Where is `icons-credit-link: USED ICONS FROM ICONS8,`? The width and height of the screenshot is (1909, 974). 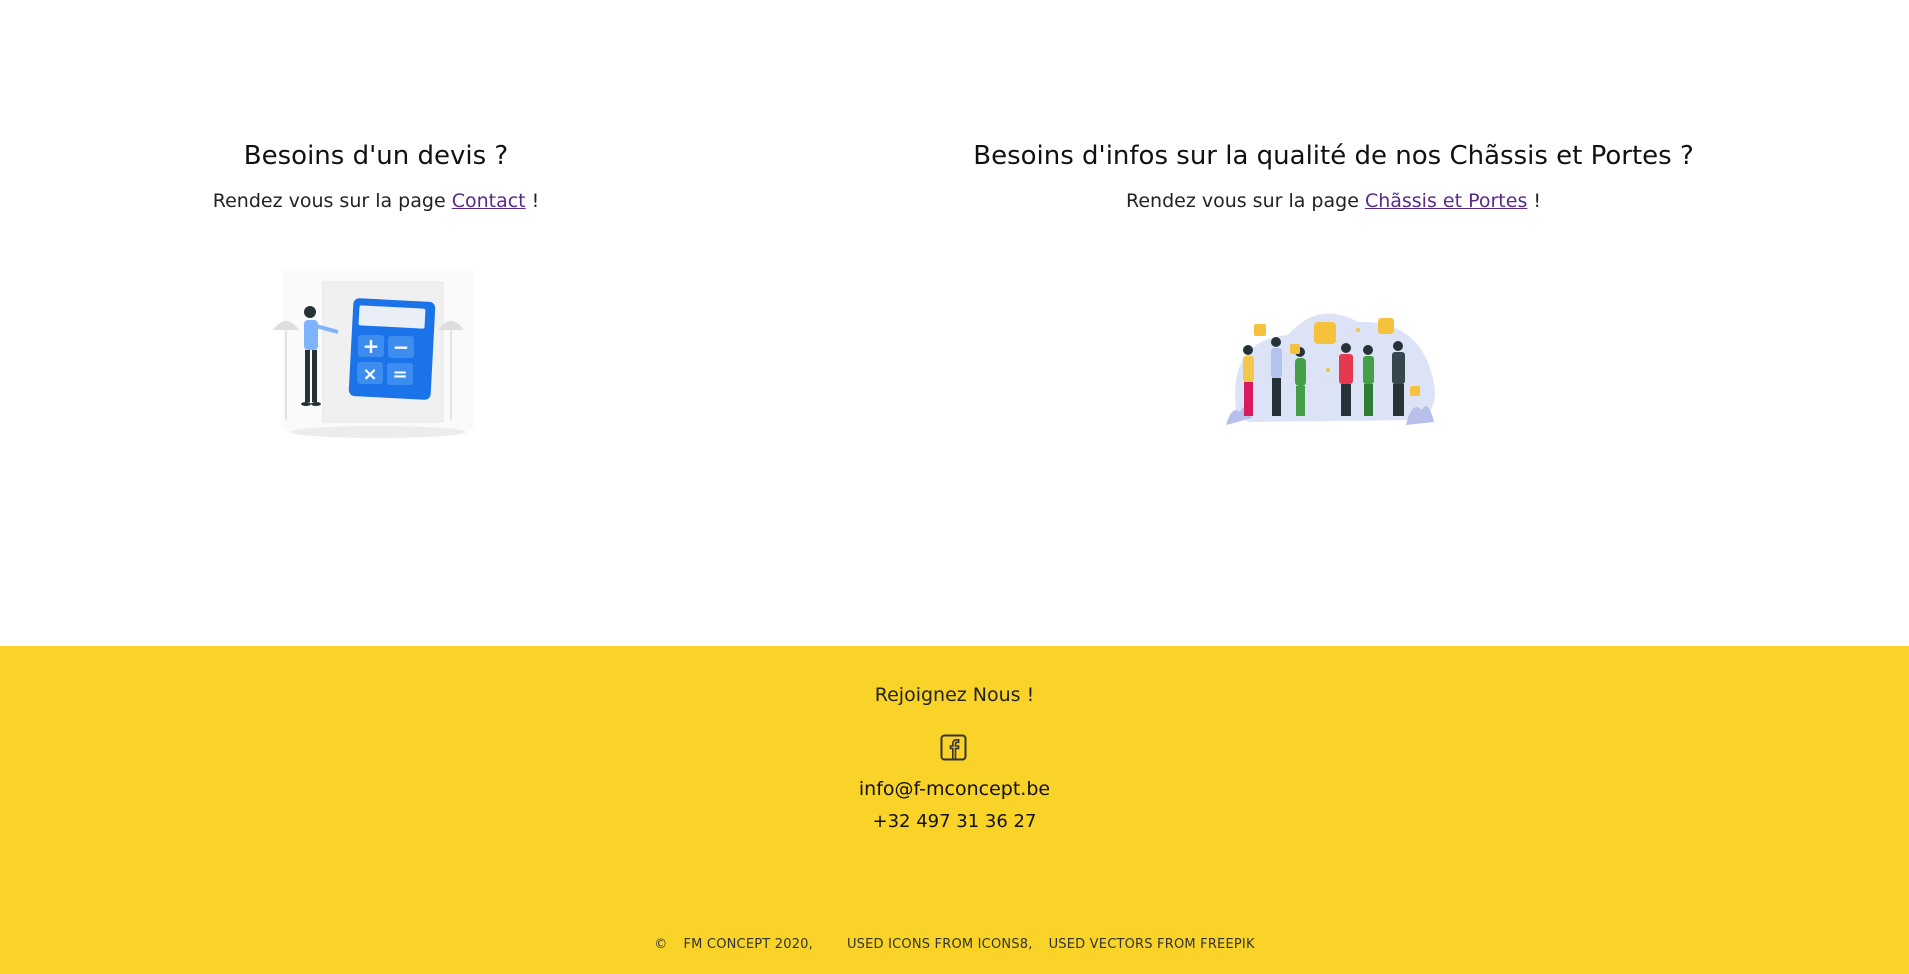
icons-credit-link: USED ICONS FROM ICONS8, is located at coordinates (940, 945).